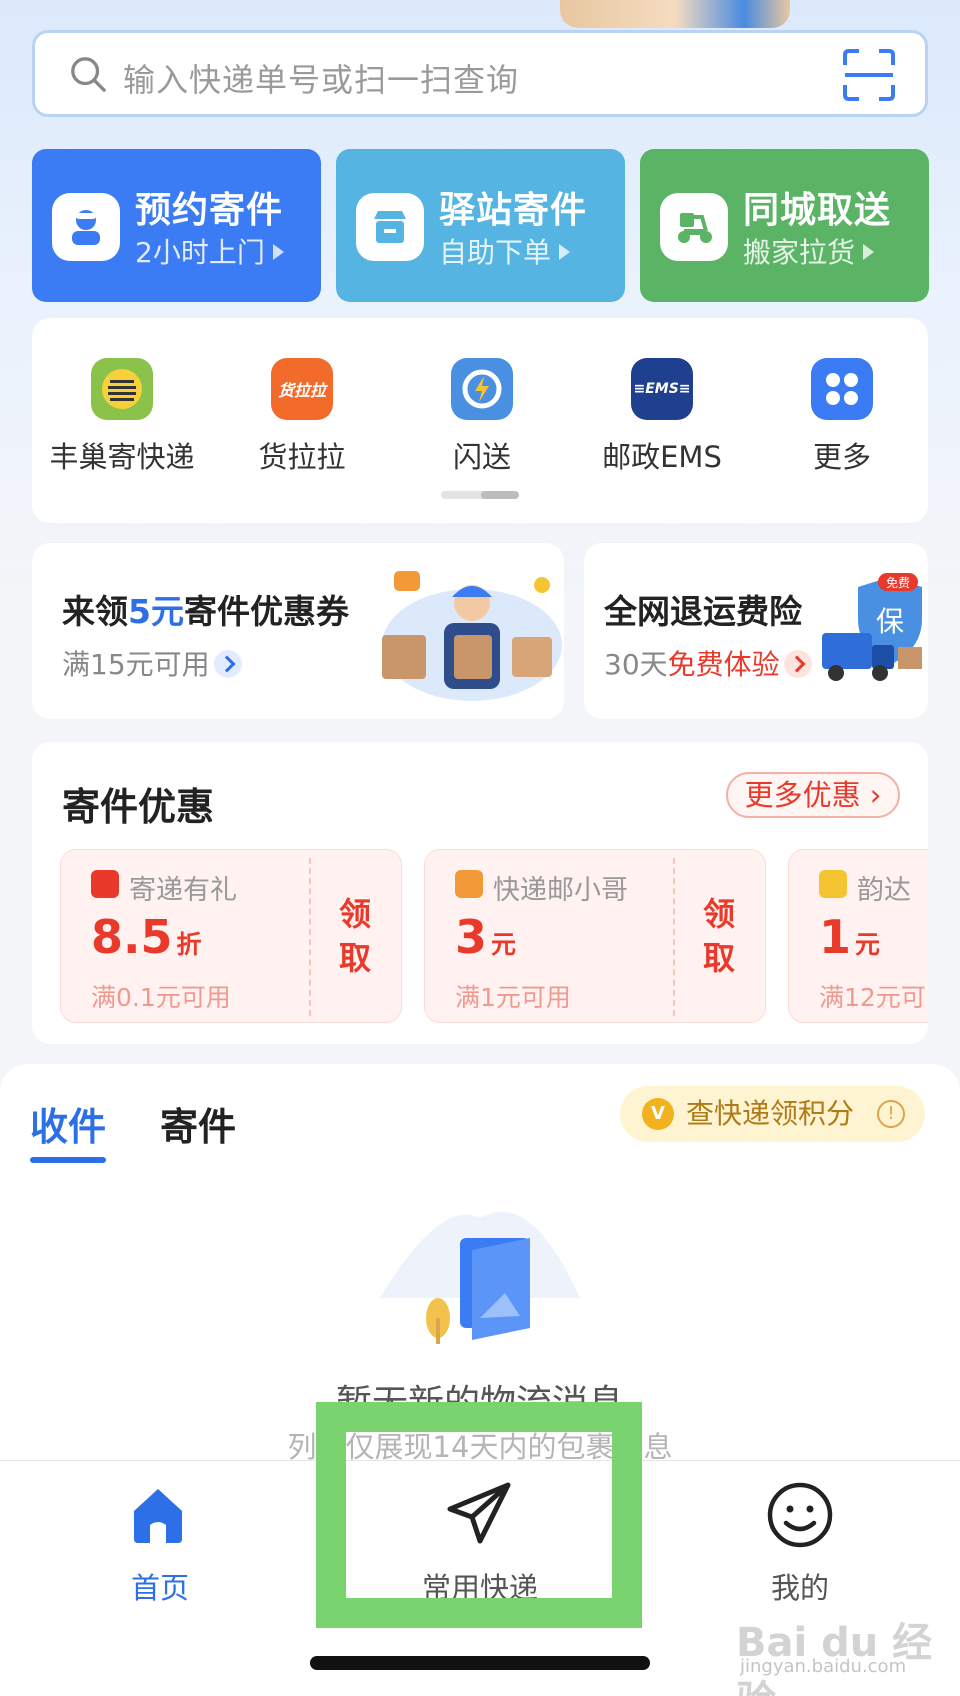  What do you see at coordinates (146, 937) in the screenshot?
I see `coupon-value: 8.5 折` at bounding box center [146, 937].